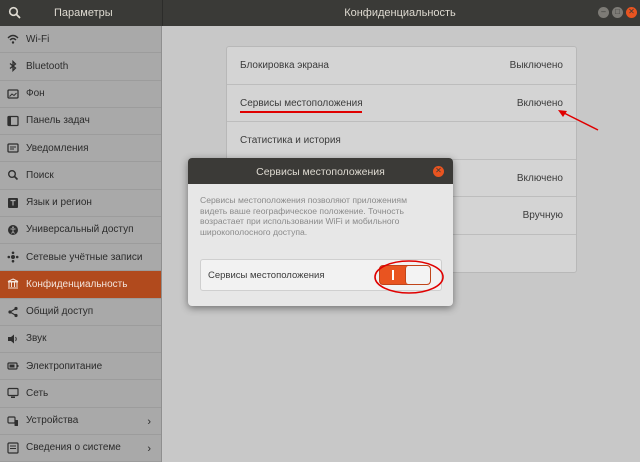  Describe the element at coordinates (400, 13) in the screenshot. I see `page-title: Конфиденциальность` at that location.